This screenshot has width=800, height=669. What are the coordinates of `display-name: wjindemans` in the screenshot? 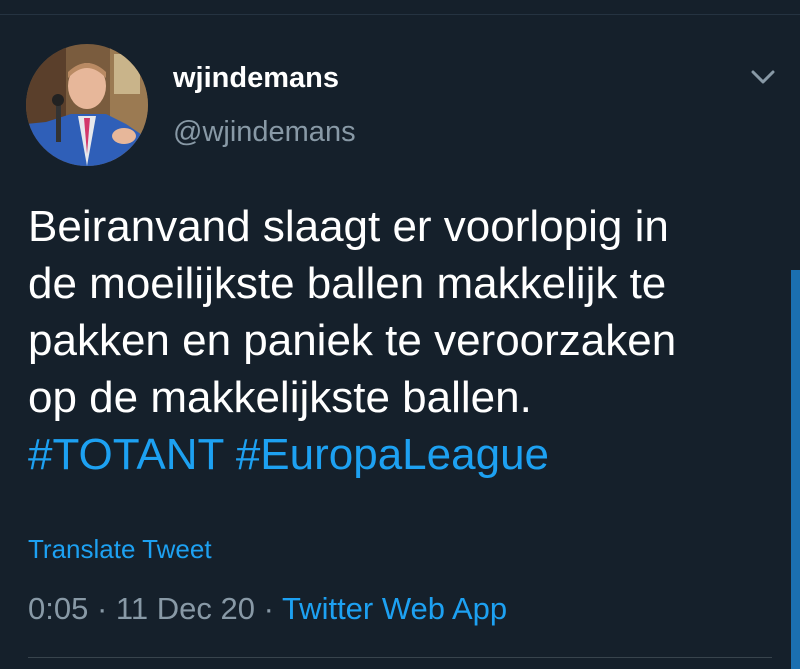 It's located at (256, 78).